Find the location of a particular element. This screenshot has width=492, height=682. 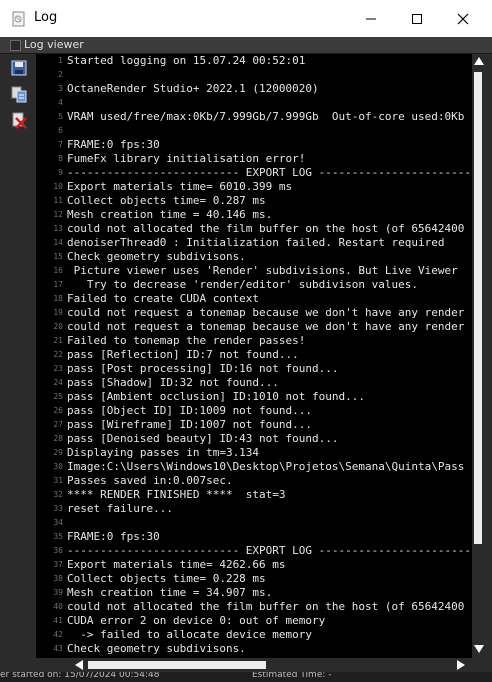

vertical-scroll-thumb is located at coordinates (478, 308).